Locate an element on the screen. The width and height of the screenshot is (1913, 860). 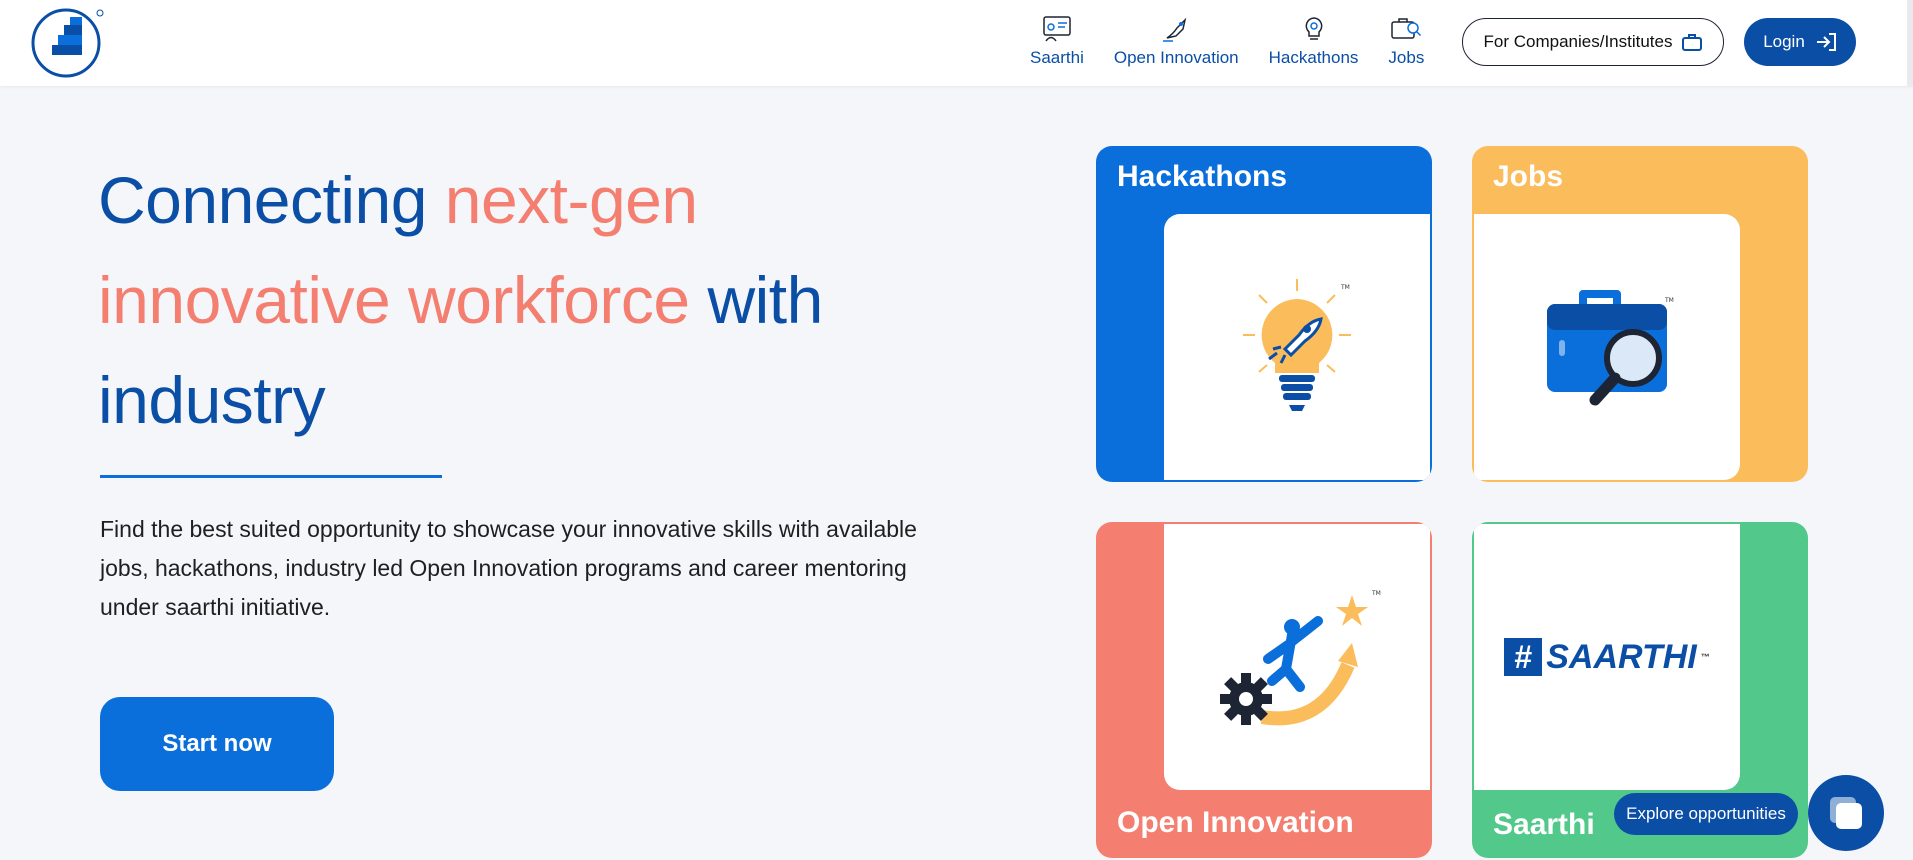
login-arrow-icon is located at coordinates (1826, 42).